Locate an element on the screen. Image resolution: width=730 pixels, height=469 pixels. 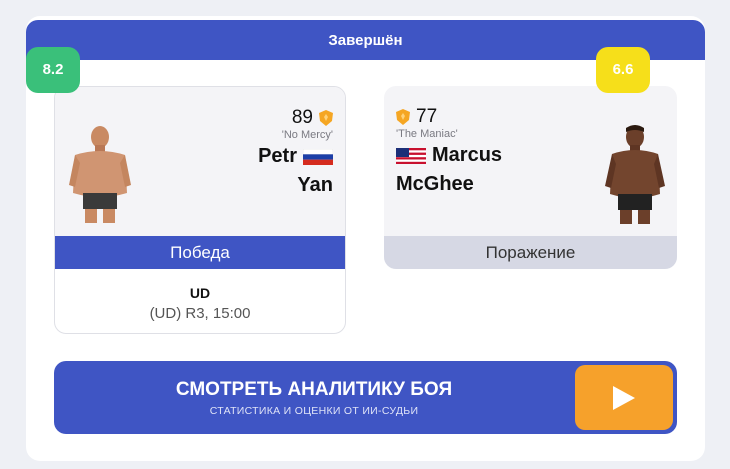
russia-flag-icon is located at coordinates (318, 156).